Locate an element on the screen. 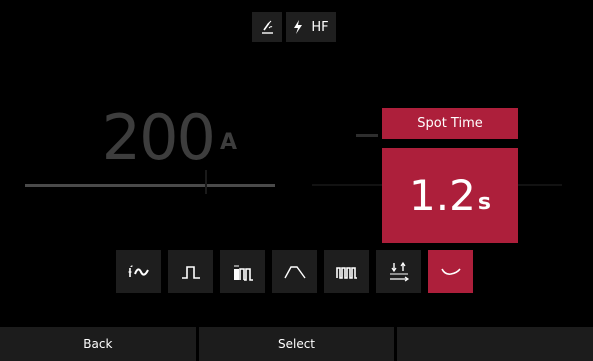 This screenshot has height=361, width=593. pulse-multi-bar-icon is located at coordinates (243, 272).